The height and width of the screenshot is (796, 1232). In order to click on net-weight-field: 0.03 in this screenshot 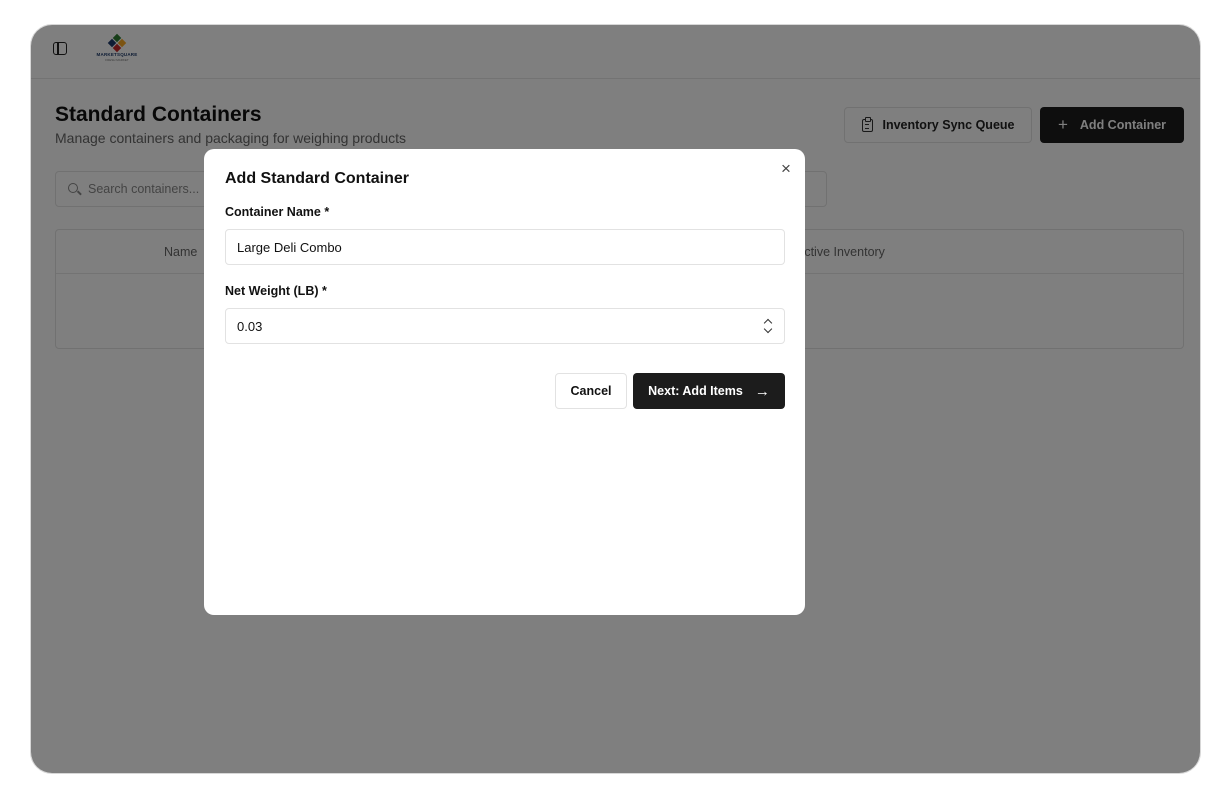, I will do `click(505, 326)`.